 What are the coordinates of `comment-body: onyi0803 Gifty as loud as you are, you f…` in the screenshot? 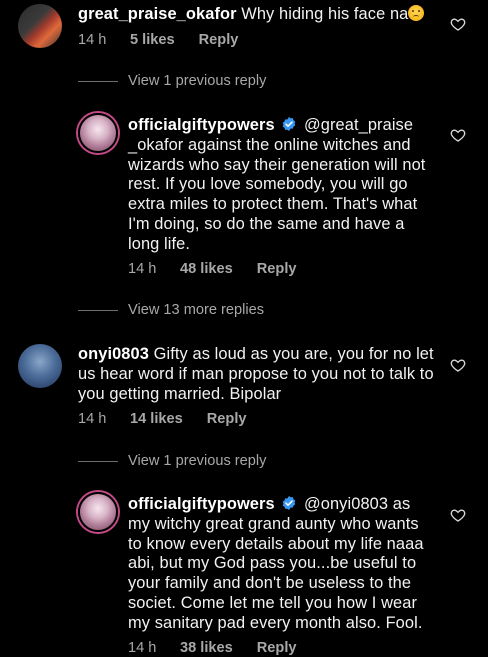 It's located at (258, 374).